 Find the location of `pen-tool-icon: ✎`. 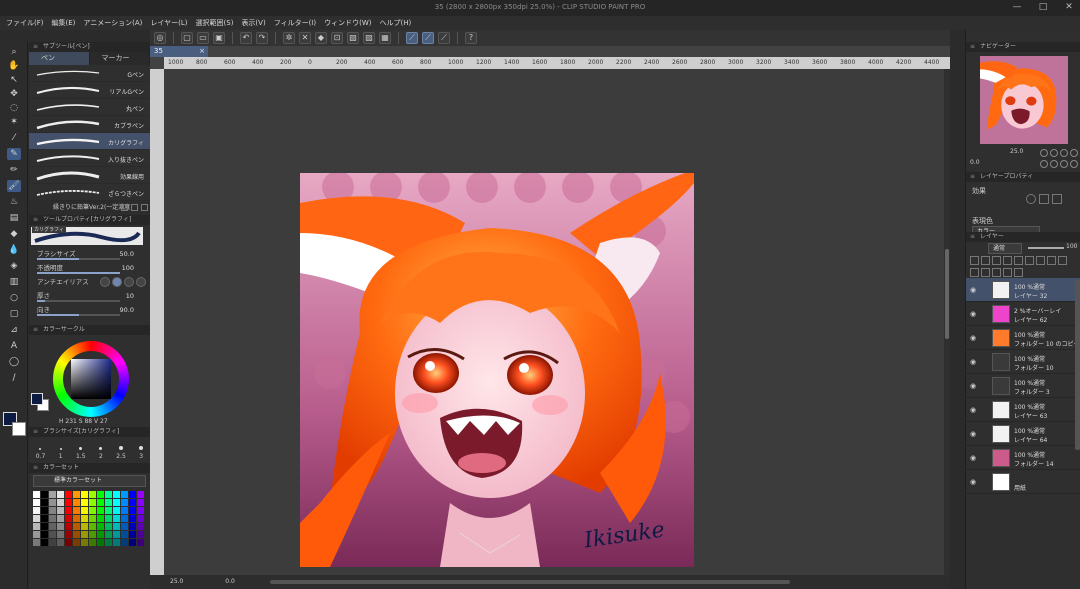

pen-tool-icon: ✎ is located at coordinates (14, 154).